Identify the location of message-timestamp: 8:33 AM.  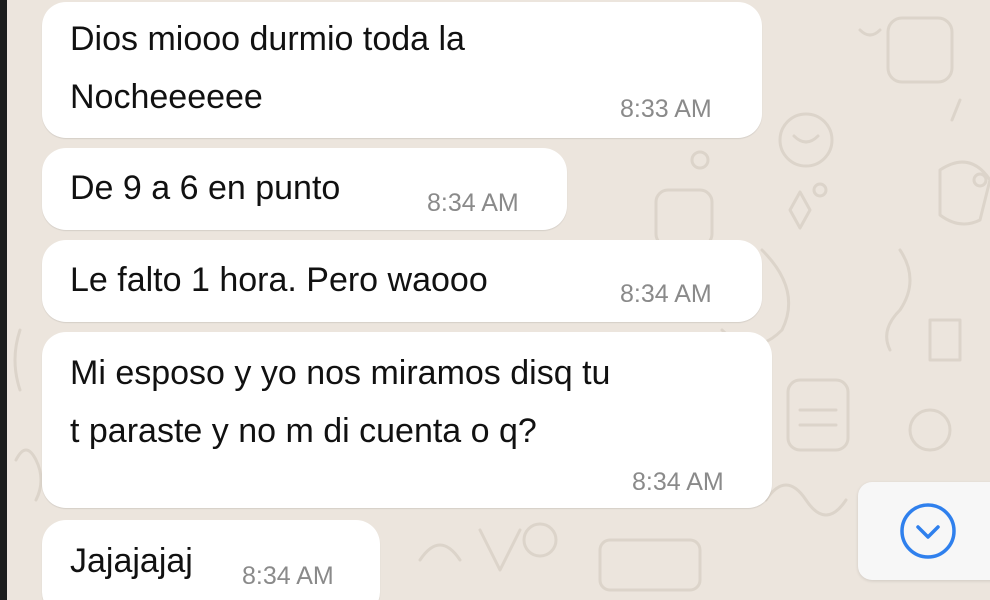
(666, 109).